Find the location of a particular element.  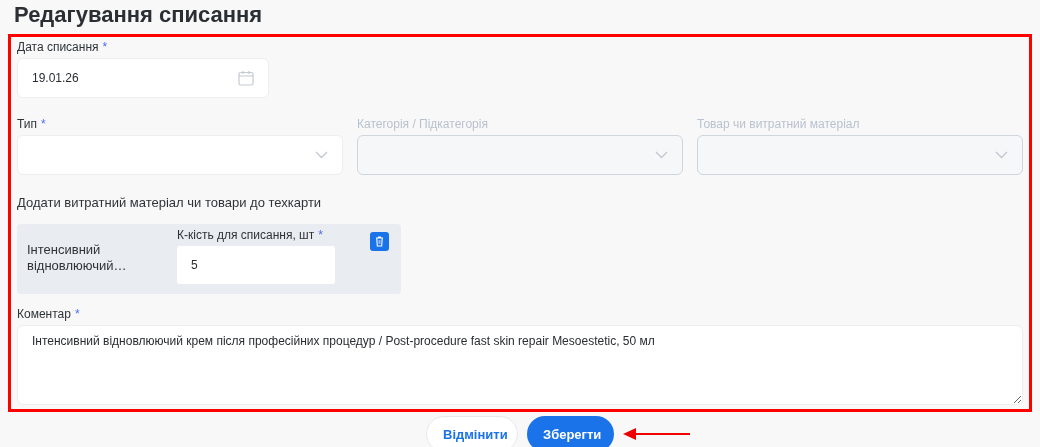

trash-icon is located at coordinates (379, 241).